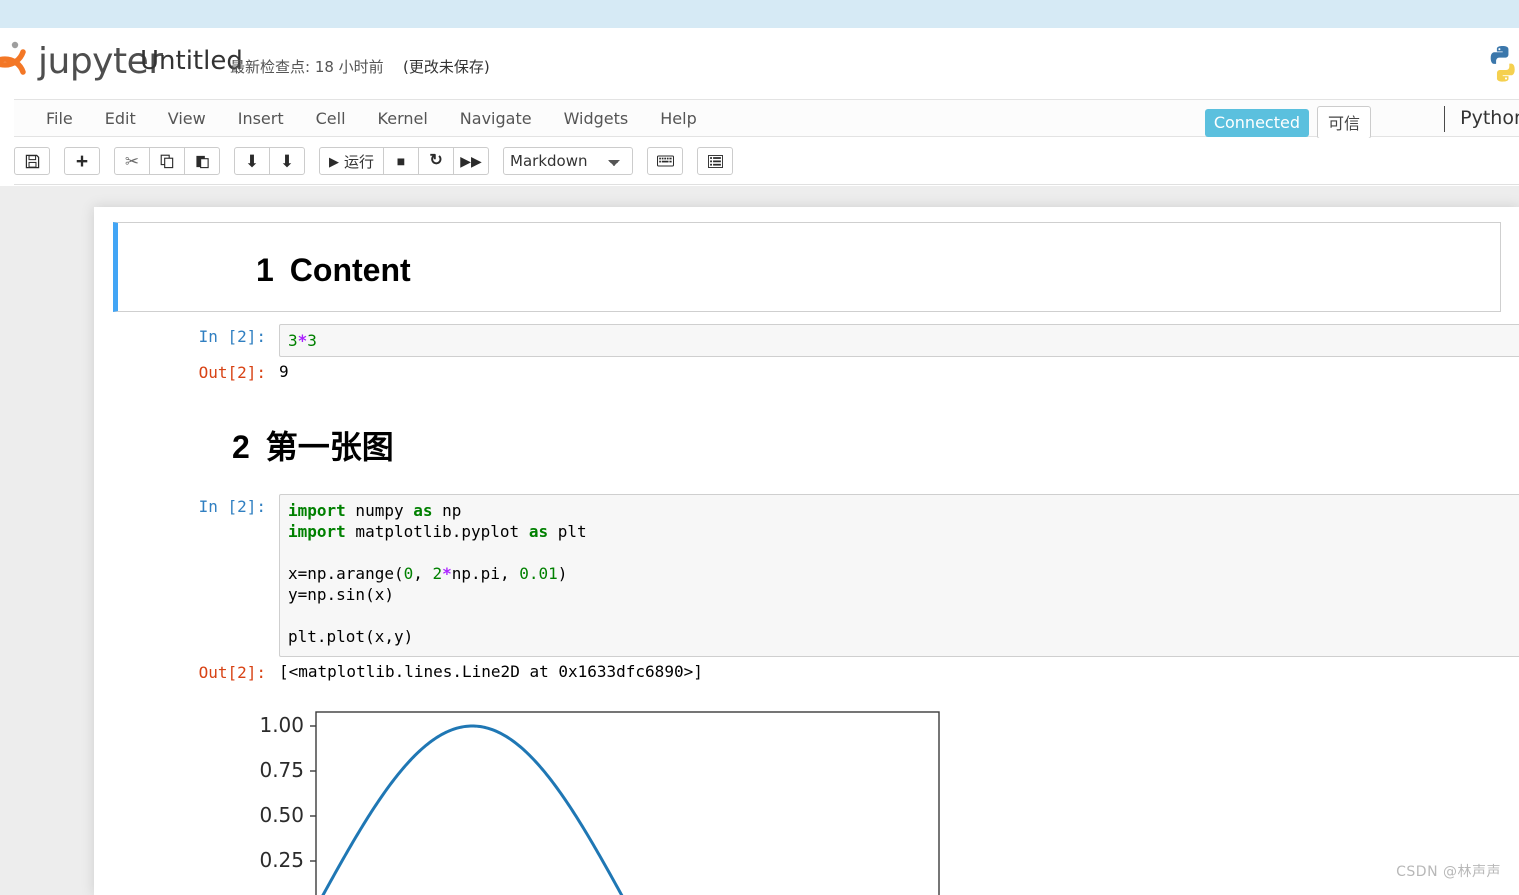 Image resolution: width=1519 pixels, height=895 pixels. What do you see at coordinates (317, 510) in the screenshot?
I see `code-kw-import-1: import` at bounding box center [317, 510].